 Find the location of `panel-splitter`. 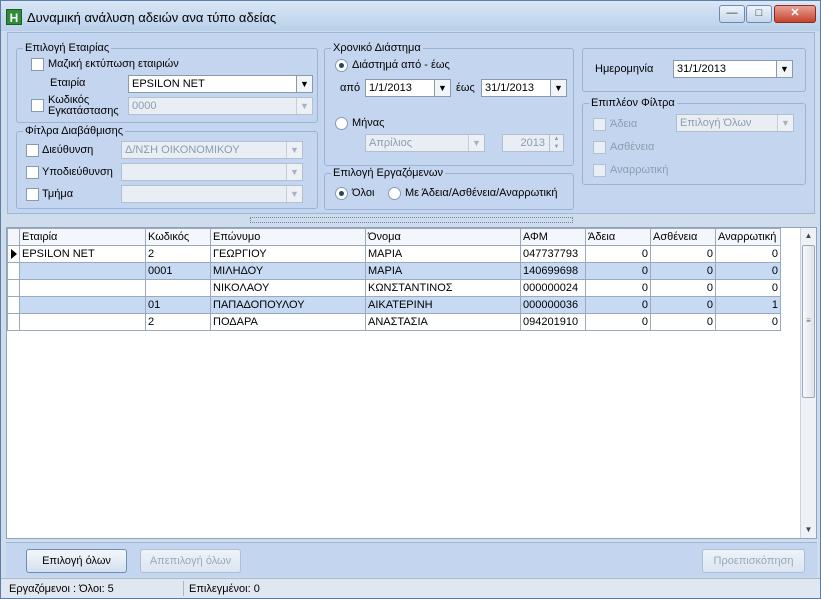

panel-splitter is located at coordinates (411, 220).